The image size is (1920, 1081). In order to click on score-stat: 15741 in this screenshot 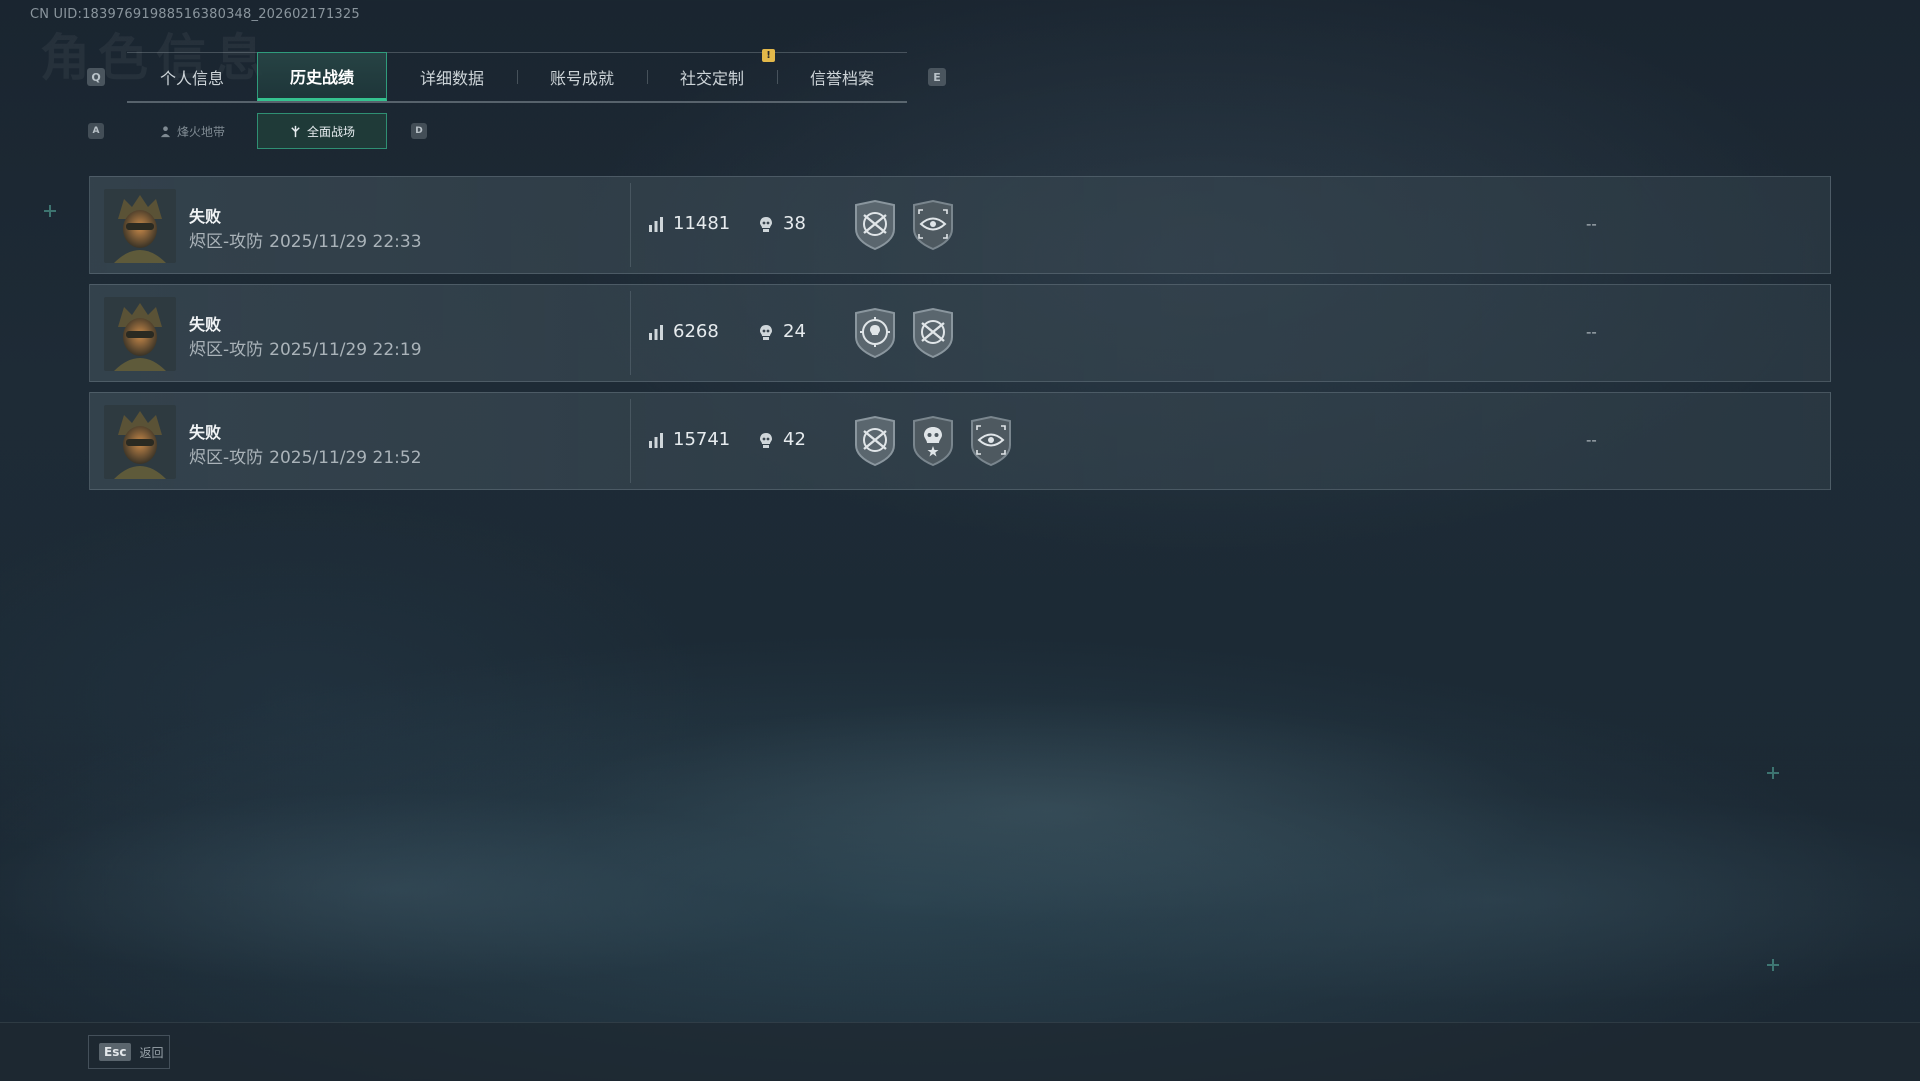, I will do `click(688, 439)`.